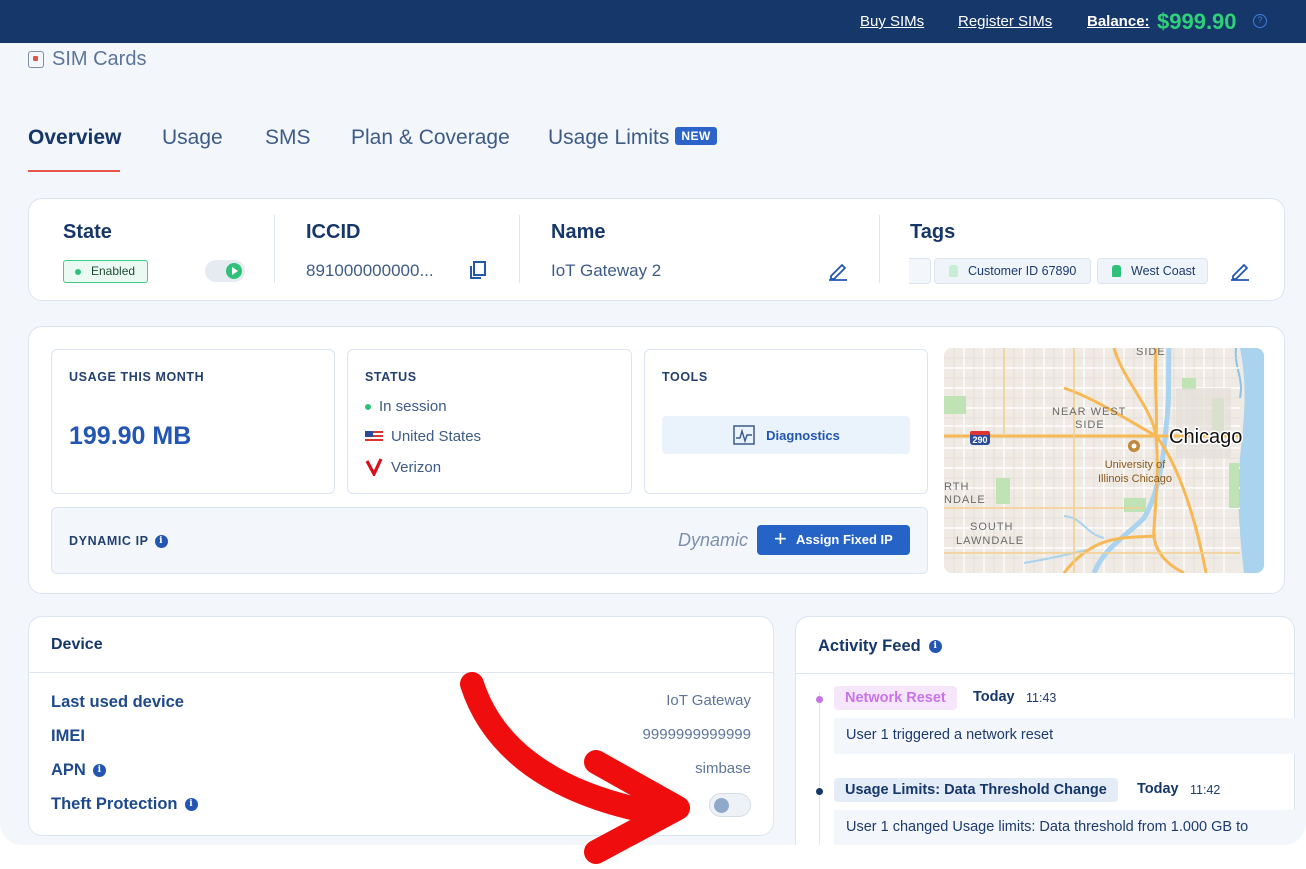  Describe the element at coordinates (990, 541) in the screenshot. I see `map-label: LAWNDALE` at that location.